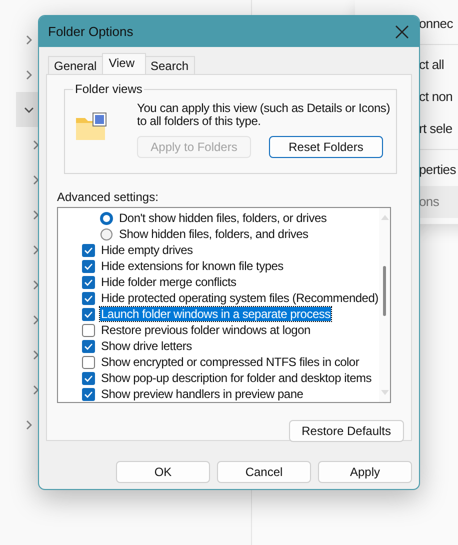 The width and height of the screenshot is (458, 545). I want to click on setting-label: Hide extensions for known file types, so click(192, 266).